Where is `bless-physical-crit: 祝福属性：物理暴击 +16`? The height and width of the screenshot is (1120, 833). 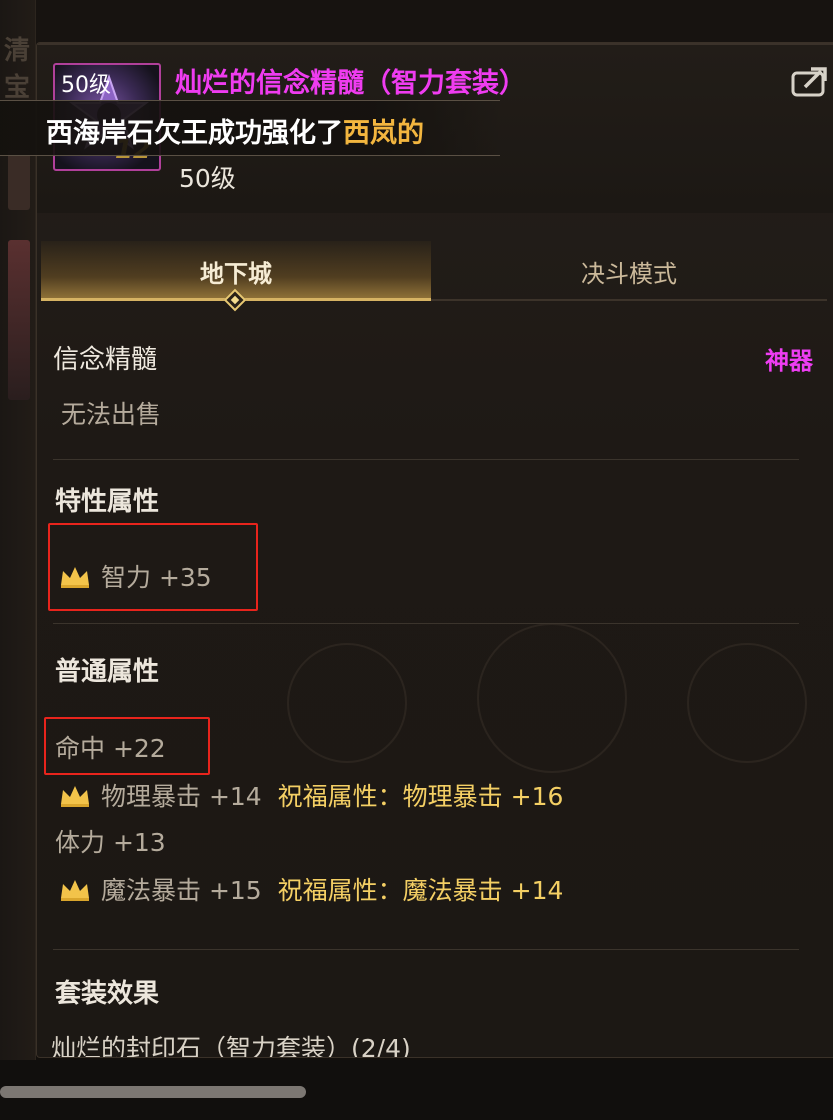
bless-physical-crit: 祝福属性：物理暴击 +16 is located at coordinates (420, 796).